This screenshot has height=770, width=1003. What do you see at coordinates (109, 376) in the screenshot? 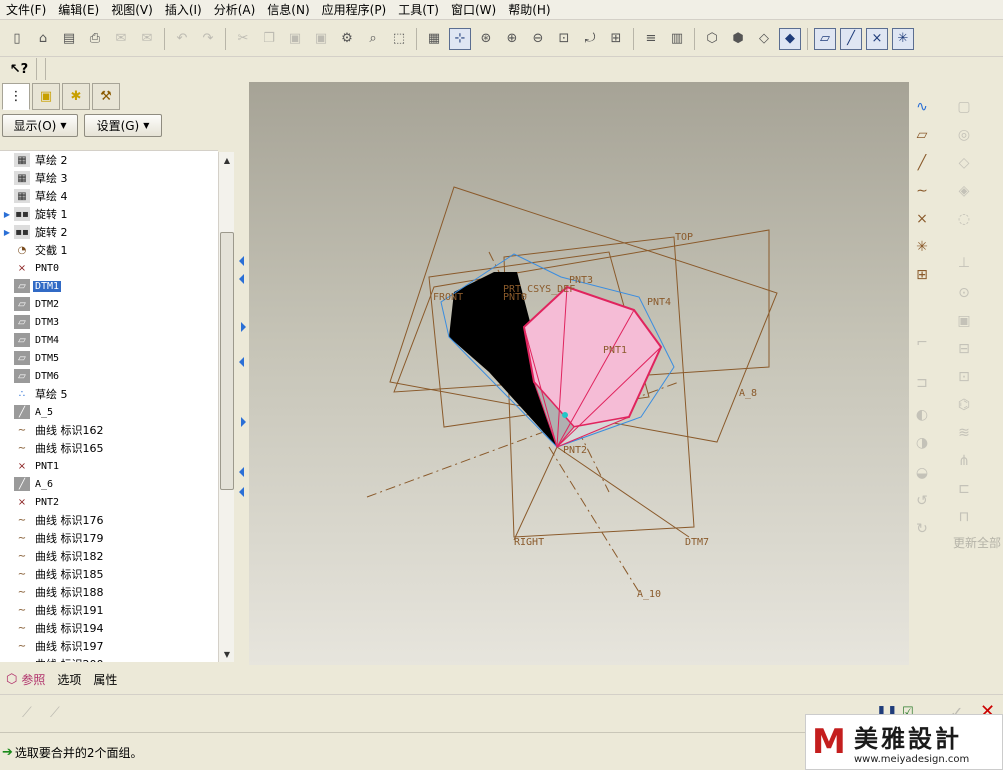
I see `tree-item: ▱ DTM6` at bounding box center [109, 376].